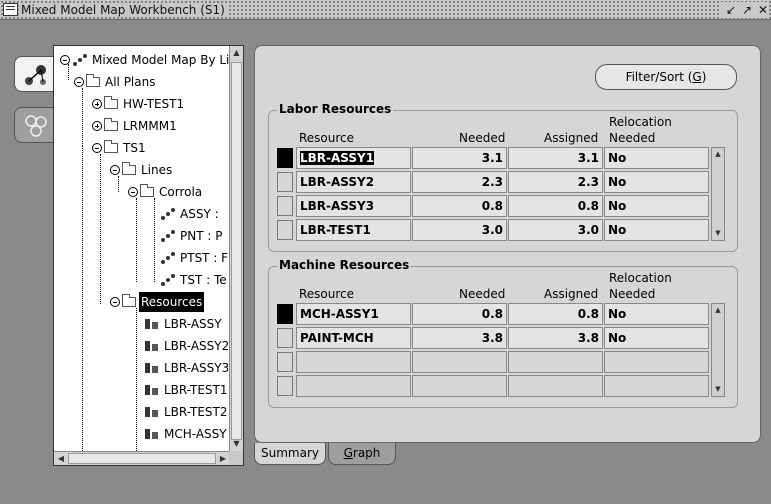  Describe the element at coordinates (555, 182) in the screenshot. I see `assigned-cell: 2.3` at that location.